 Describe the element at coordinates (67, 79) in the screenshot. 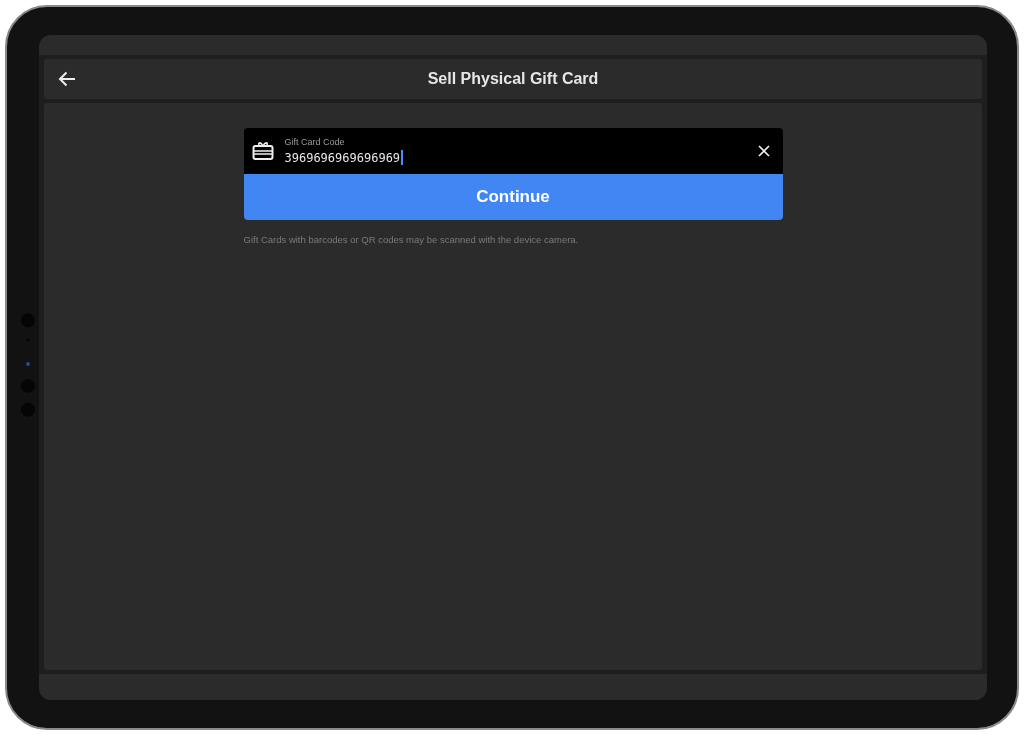

I see `back-arrow-icon` at that location.